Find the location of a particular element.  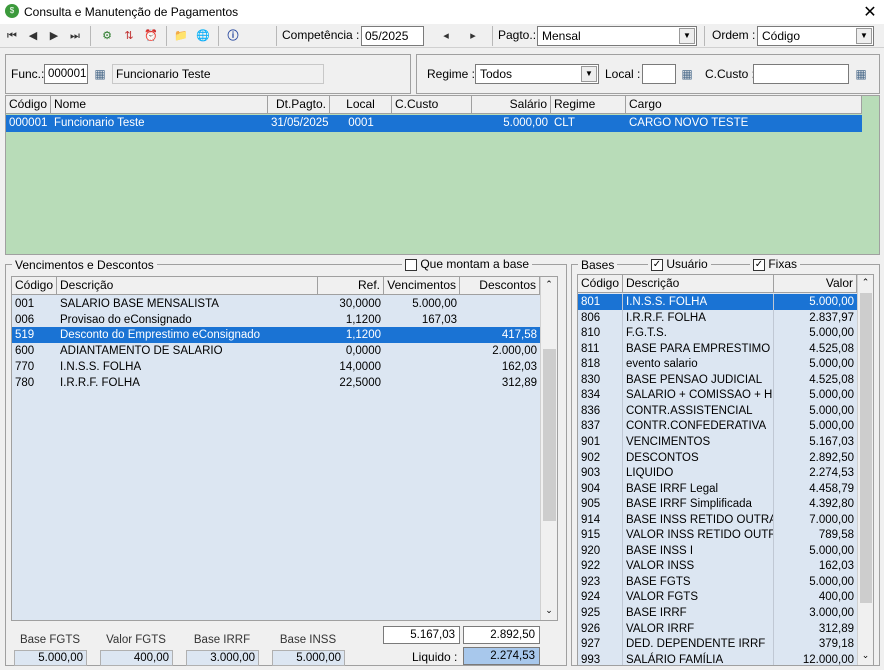

table-row: 811BASE PARA EMPRESTIMO ECO 4.525,08 is located at coordinates (717, 348).